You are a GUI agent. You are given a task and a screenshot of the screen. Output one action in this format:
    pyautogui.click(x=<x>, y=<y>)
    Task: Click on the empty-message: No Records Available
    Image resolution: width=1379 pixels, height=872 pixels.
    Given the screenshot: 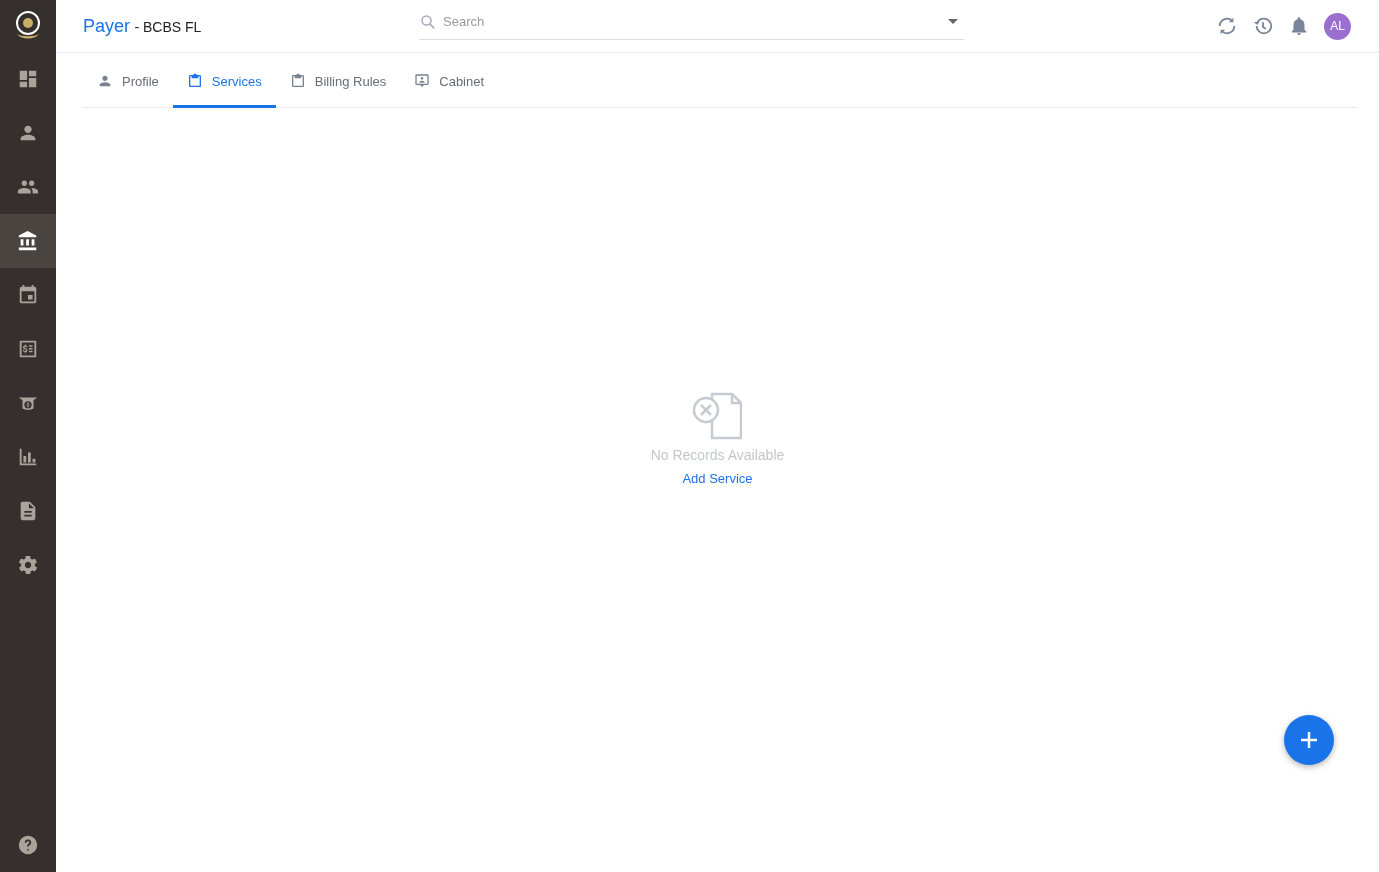 What is the action you would take?
    pyautogui.click(x=717, y=455)
    